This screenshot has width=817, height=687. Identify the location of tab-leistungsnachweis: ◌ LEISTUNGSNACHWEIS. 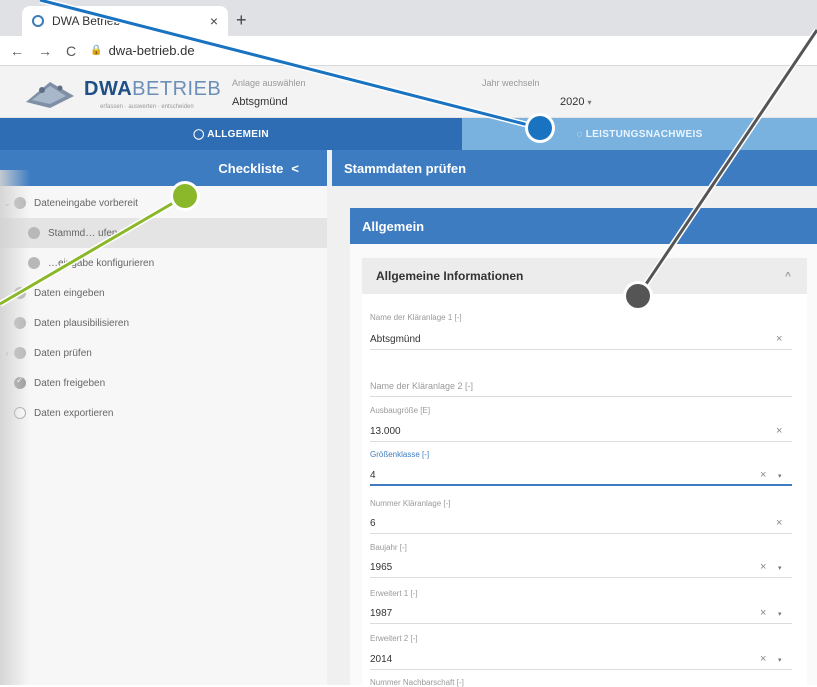
(639, 134).